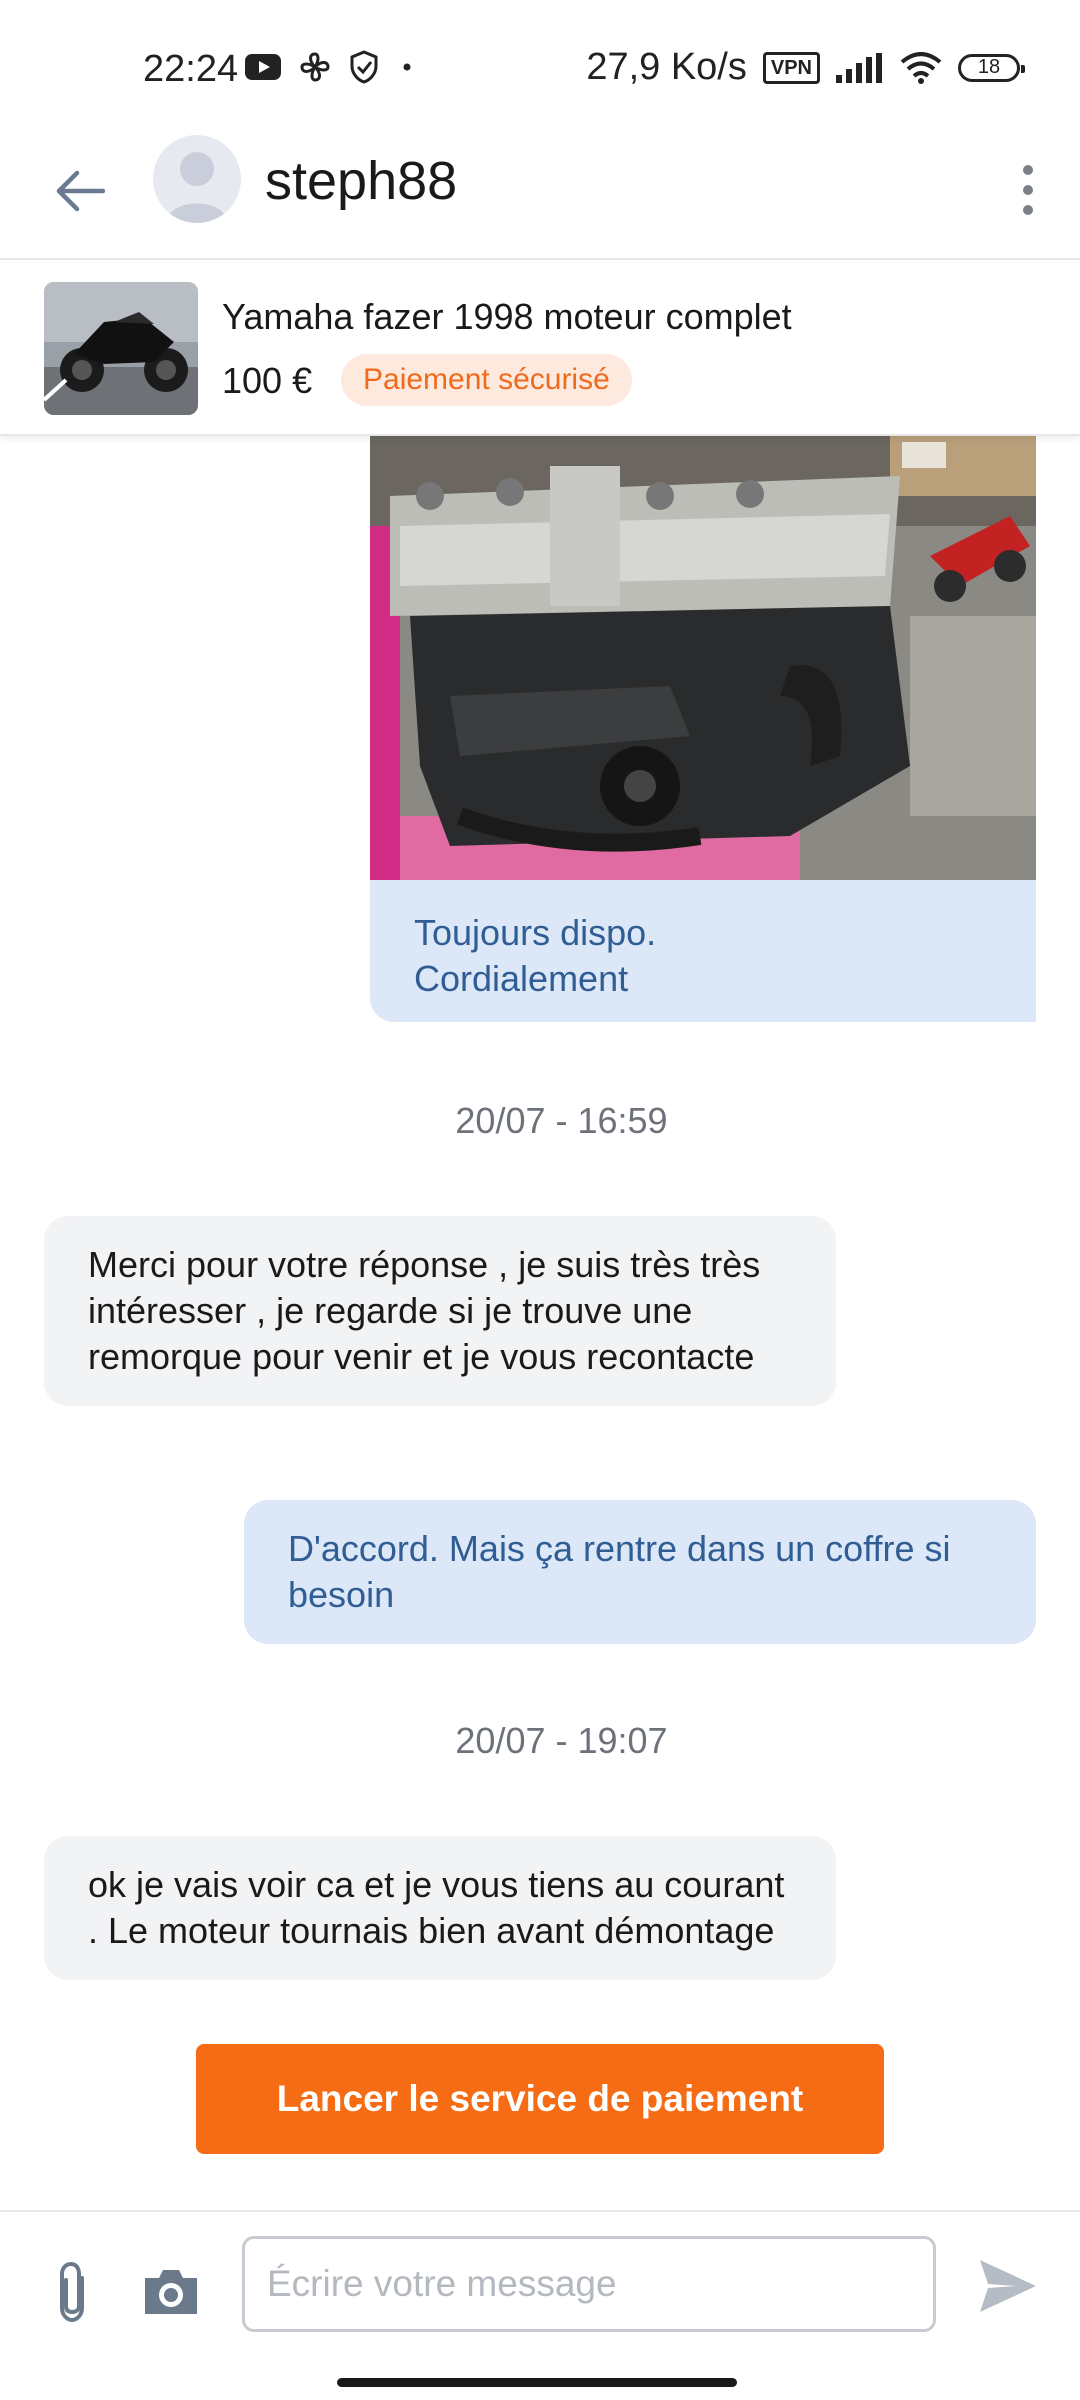 This screenshot has width=1080, height=2400. I want to click on send-icon, so click(1008, 2286).